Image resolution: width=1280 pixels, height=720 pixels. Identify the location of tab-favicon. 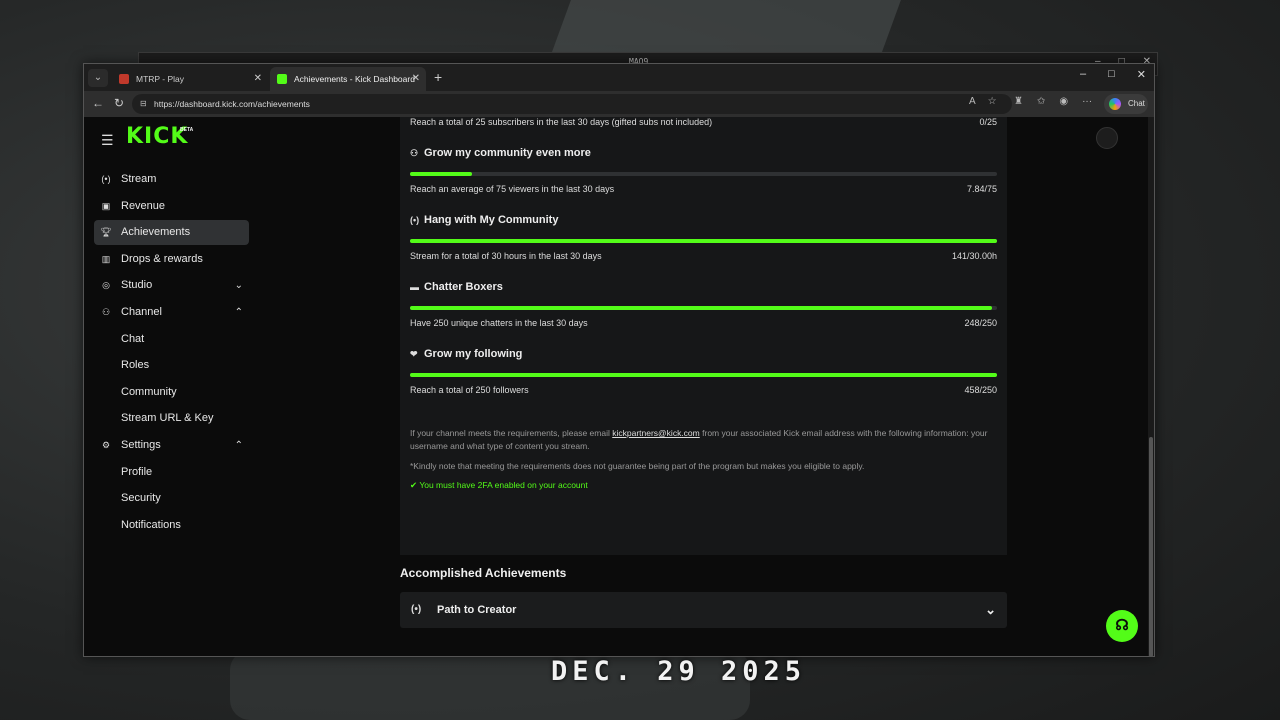
(124, 79).